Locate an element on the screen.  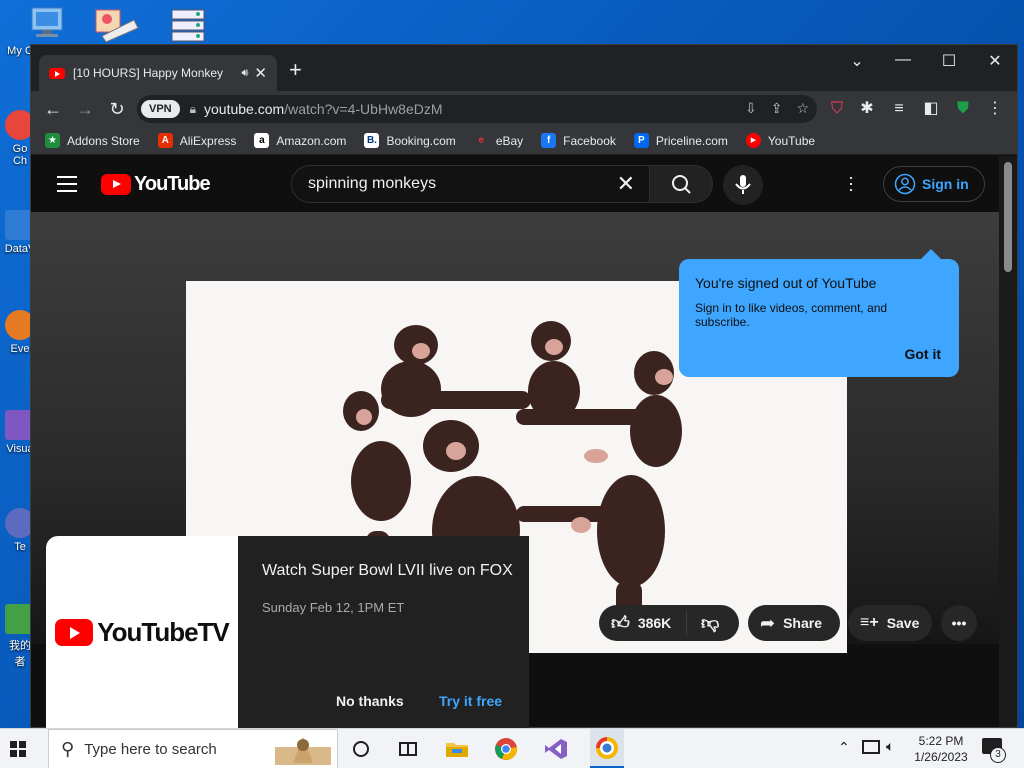
taskbar-search-input: ⚲ Type here to search is located at coordinates (193, 748).